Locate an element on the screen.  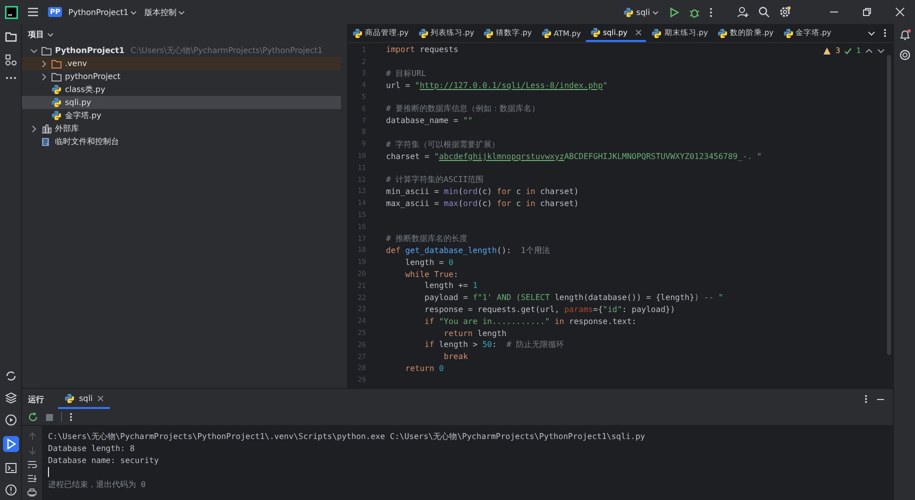
code-line: while True: is located at coordinates (431, 274).